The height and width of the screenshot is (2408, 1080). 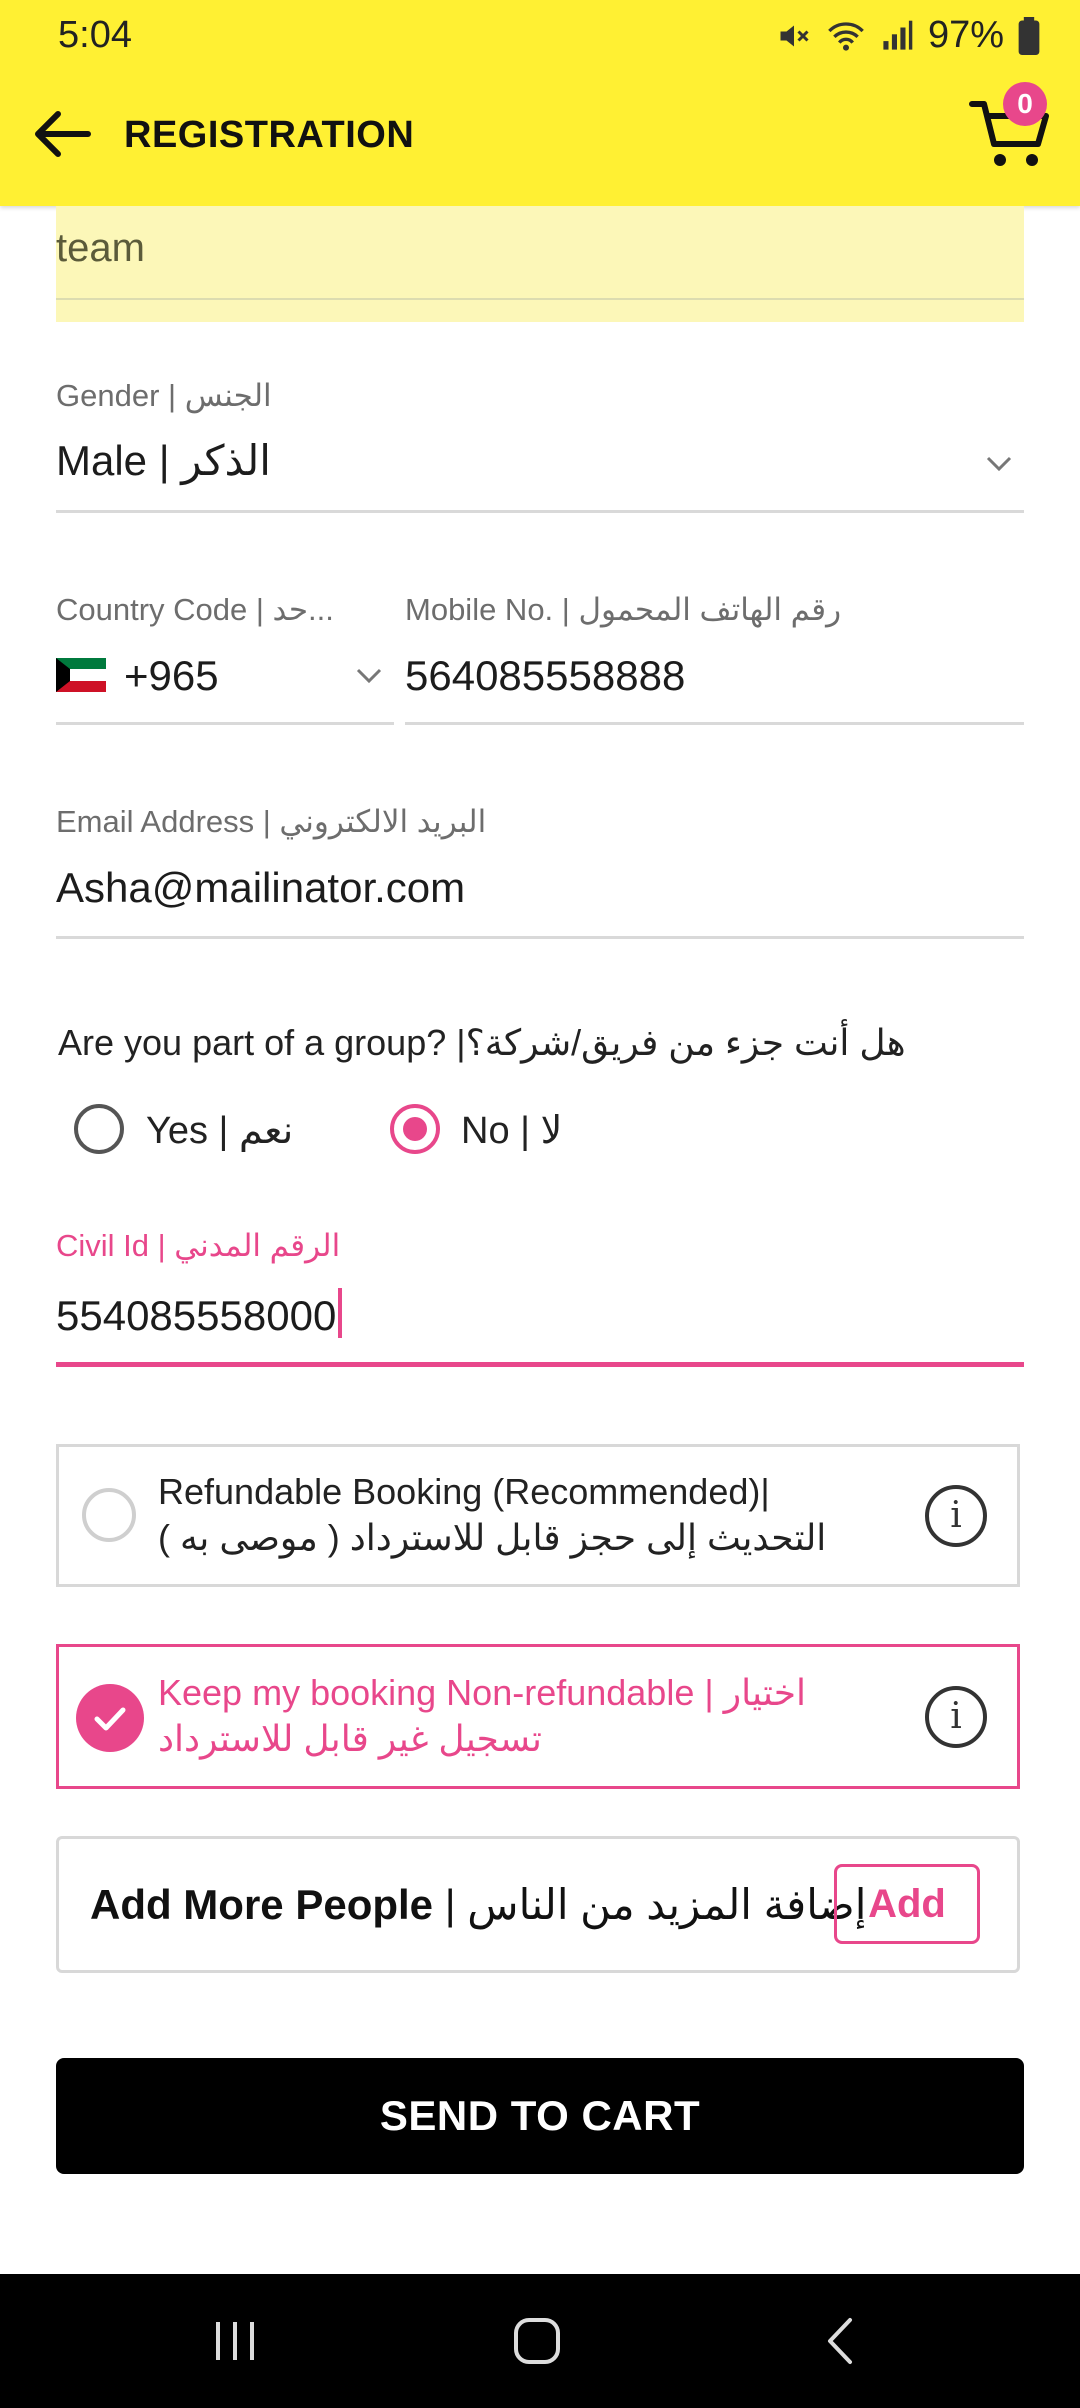 What do you see at coordinates (464, 1491) in the screenshot?
I see `refundable-line1: Refundable Booking (Recommended)|` at bounding box center [464, 1491].